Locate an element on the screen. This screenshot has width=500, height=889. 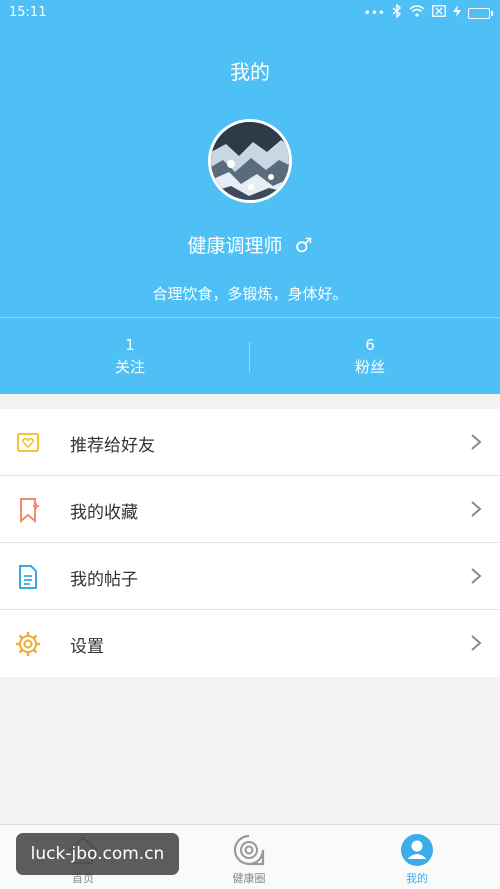
tab-label: 健康圈 is located at coordinates (249, 878).